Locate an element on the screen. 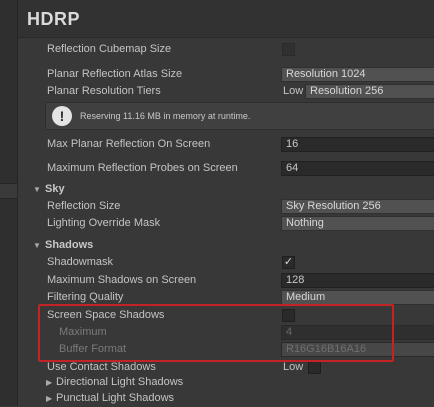 The height and width of the screenshot is (407, 434). max-probes-input: 64 is located at coordinates (357, 168).